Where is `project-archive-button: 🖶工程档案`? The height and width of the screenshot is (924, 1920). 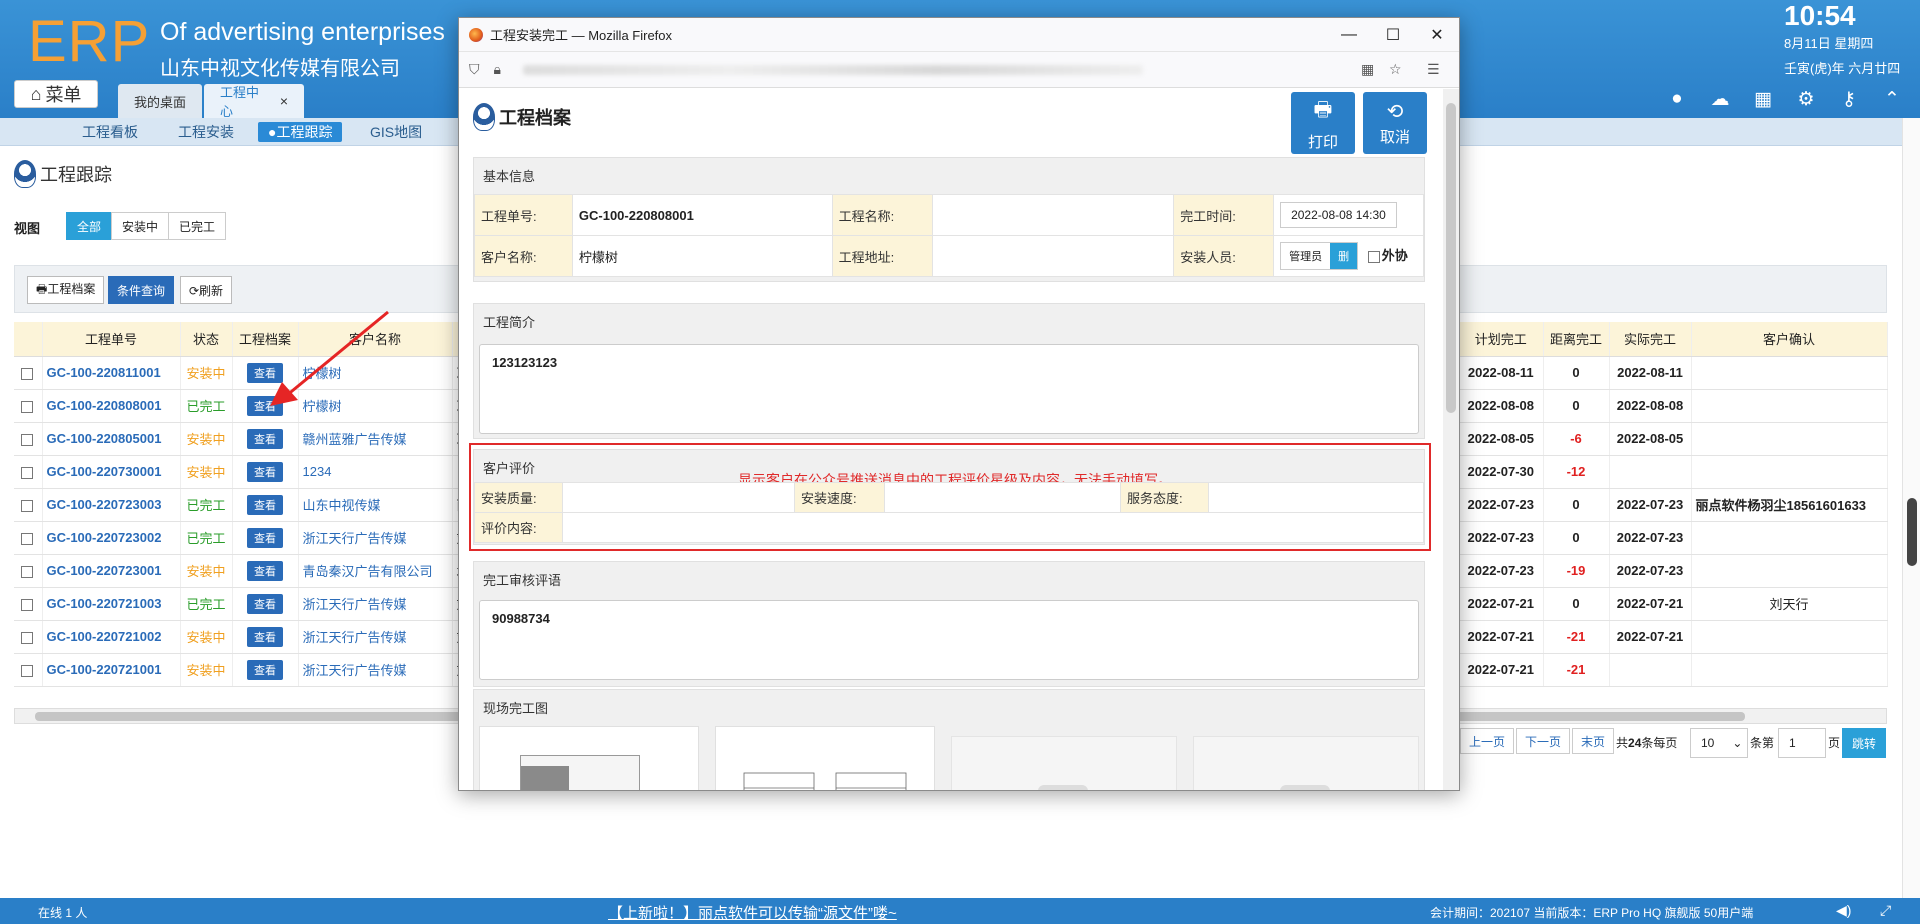
project-archive-button: 🖶工程档案 is located at coordinates (66, 290).